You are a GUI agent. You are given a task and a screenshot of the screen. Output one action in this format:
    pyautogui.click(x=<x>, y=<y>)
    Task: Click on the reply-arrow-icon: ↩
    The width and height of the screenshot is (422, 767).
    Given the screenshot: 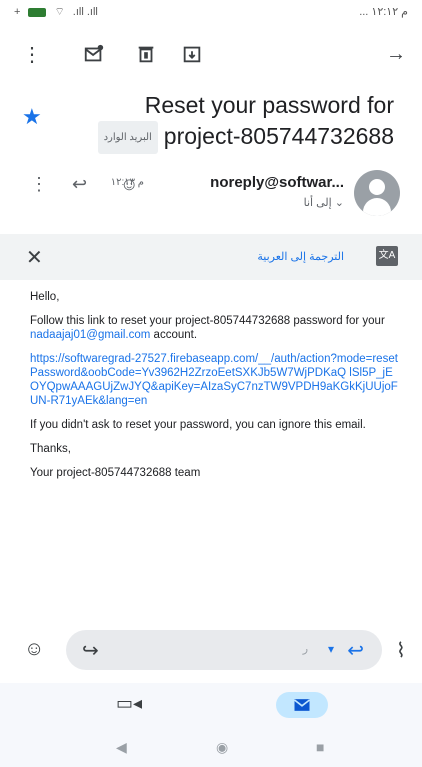 What is the action you would take?
    pyautogui.click(x=355, y=650)
    